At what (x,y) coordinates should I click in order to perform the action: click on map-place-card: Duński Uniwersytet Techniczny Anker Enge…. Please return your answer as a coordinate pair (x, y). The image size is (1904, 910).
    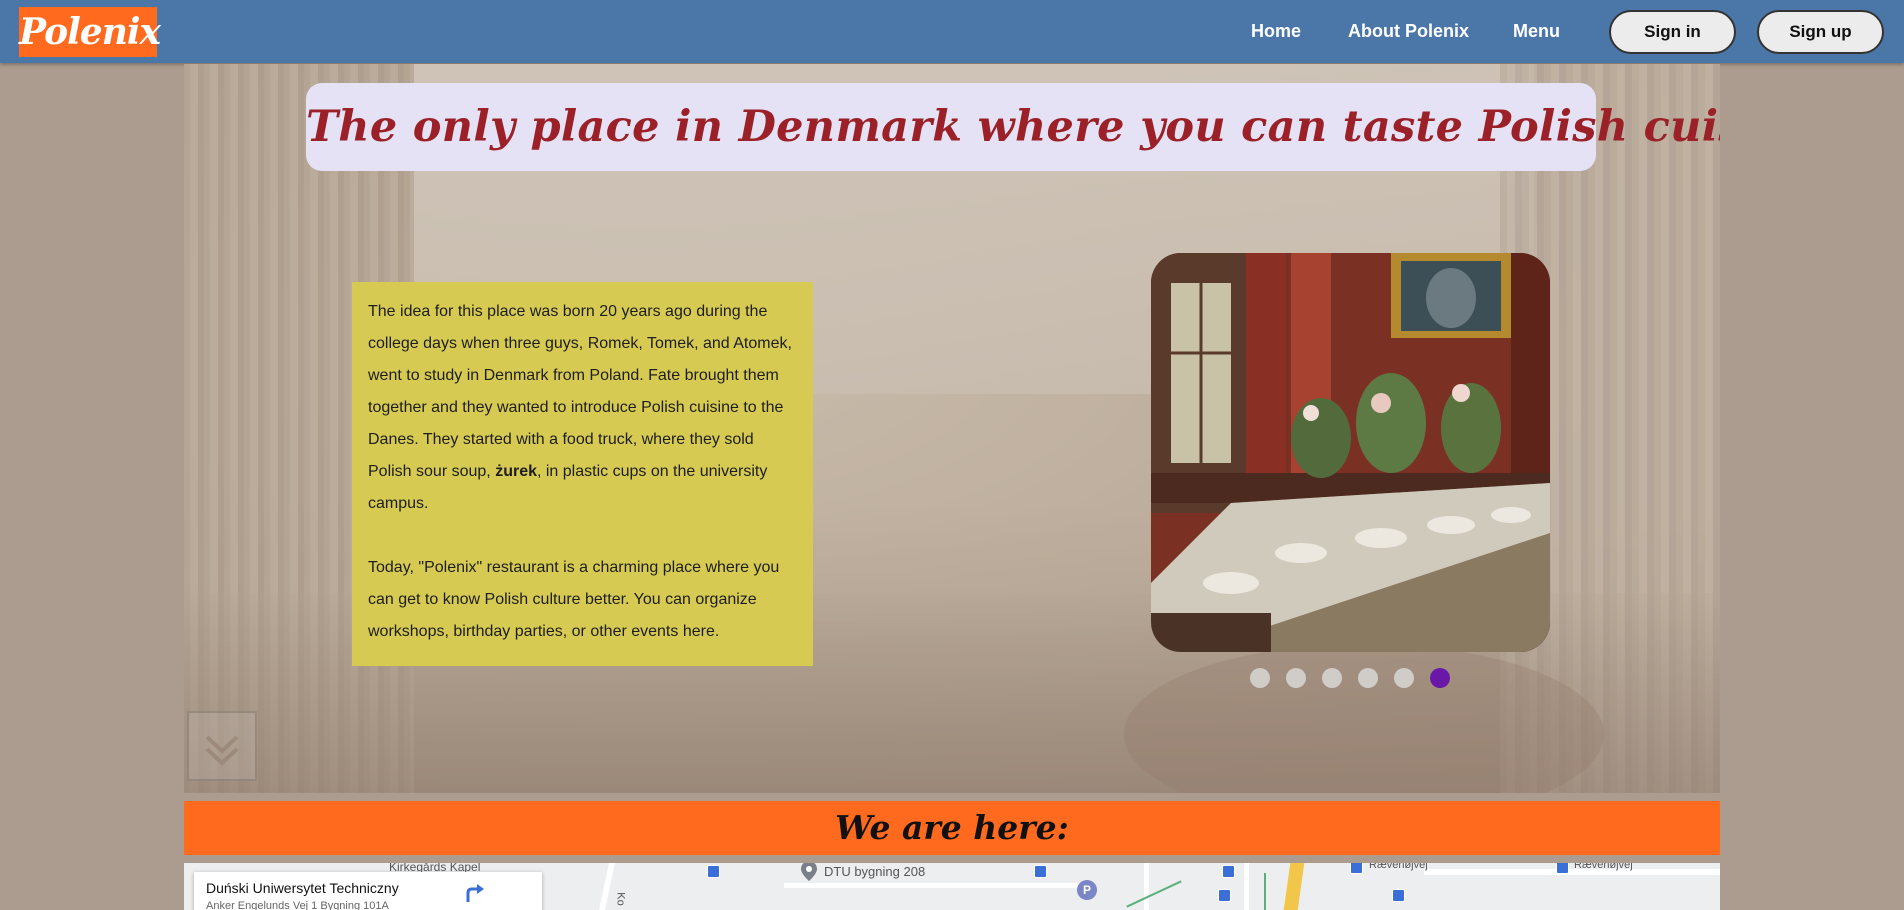
    Looking at the image, I should click on (368, 891).